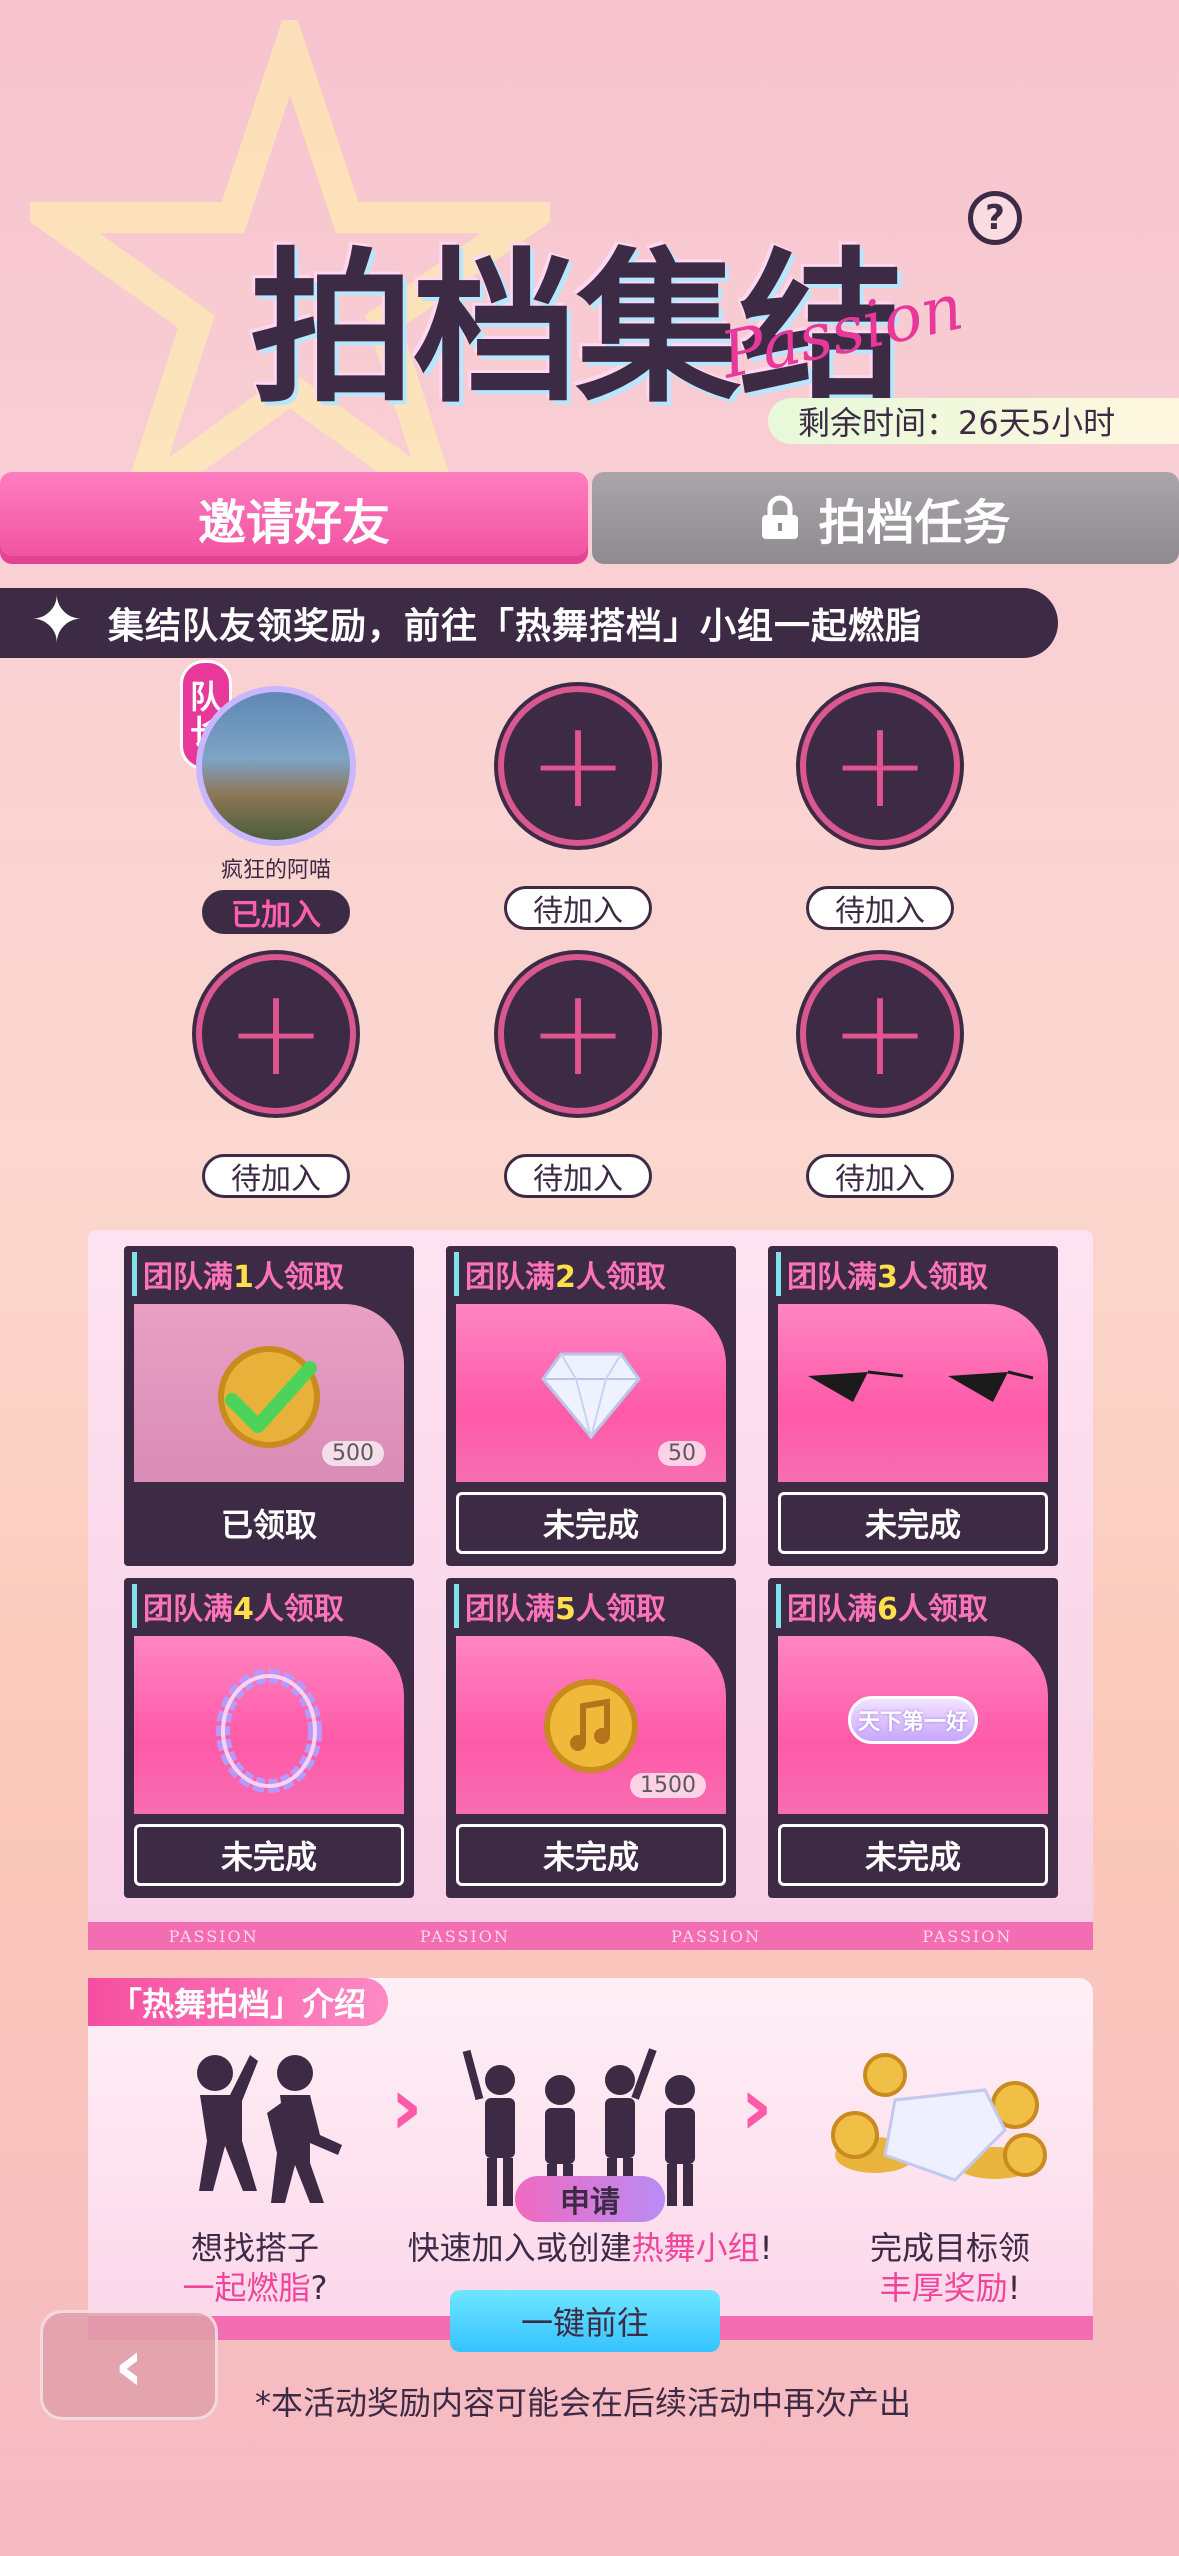  Describe the element at coordinates (238, 1606) in the screenshot. I see `reward-title: 团队满4人领取` at that location.